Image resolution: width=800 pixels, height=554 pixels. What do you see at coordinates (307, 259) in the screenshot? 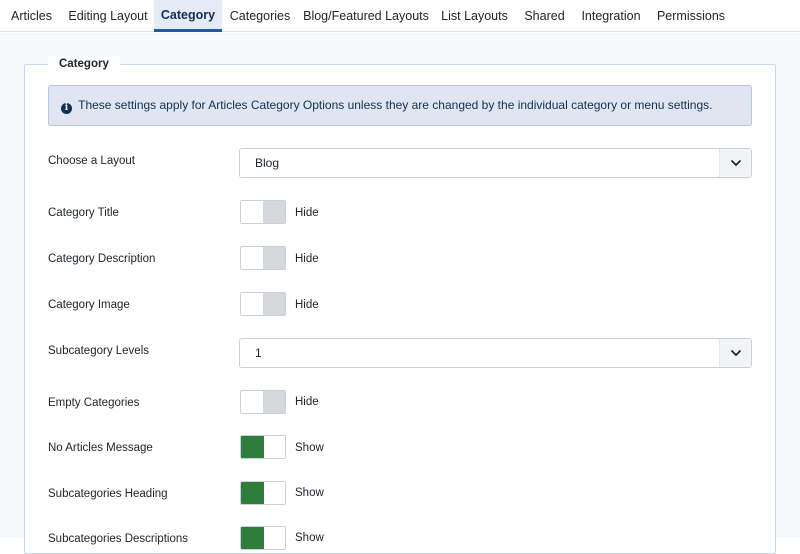
I see `category-description-state: Hide` at bounding box center [307, 259].